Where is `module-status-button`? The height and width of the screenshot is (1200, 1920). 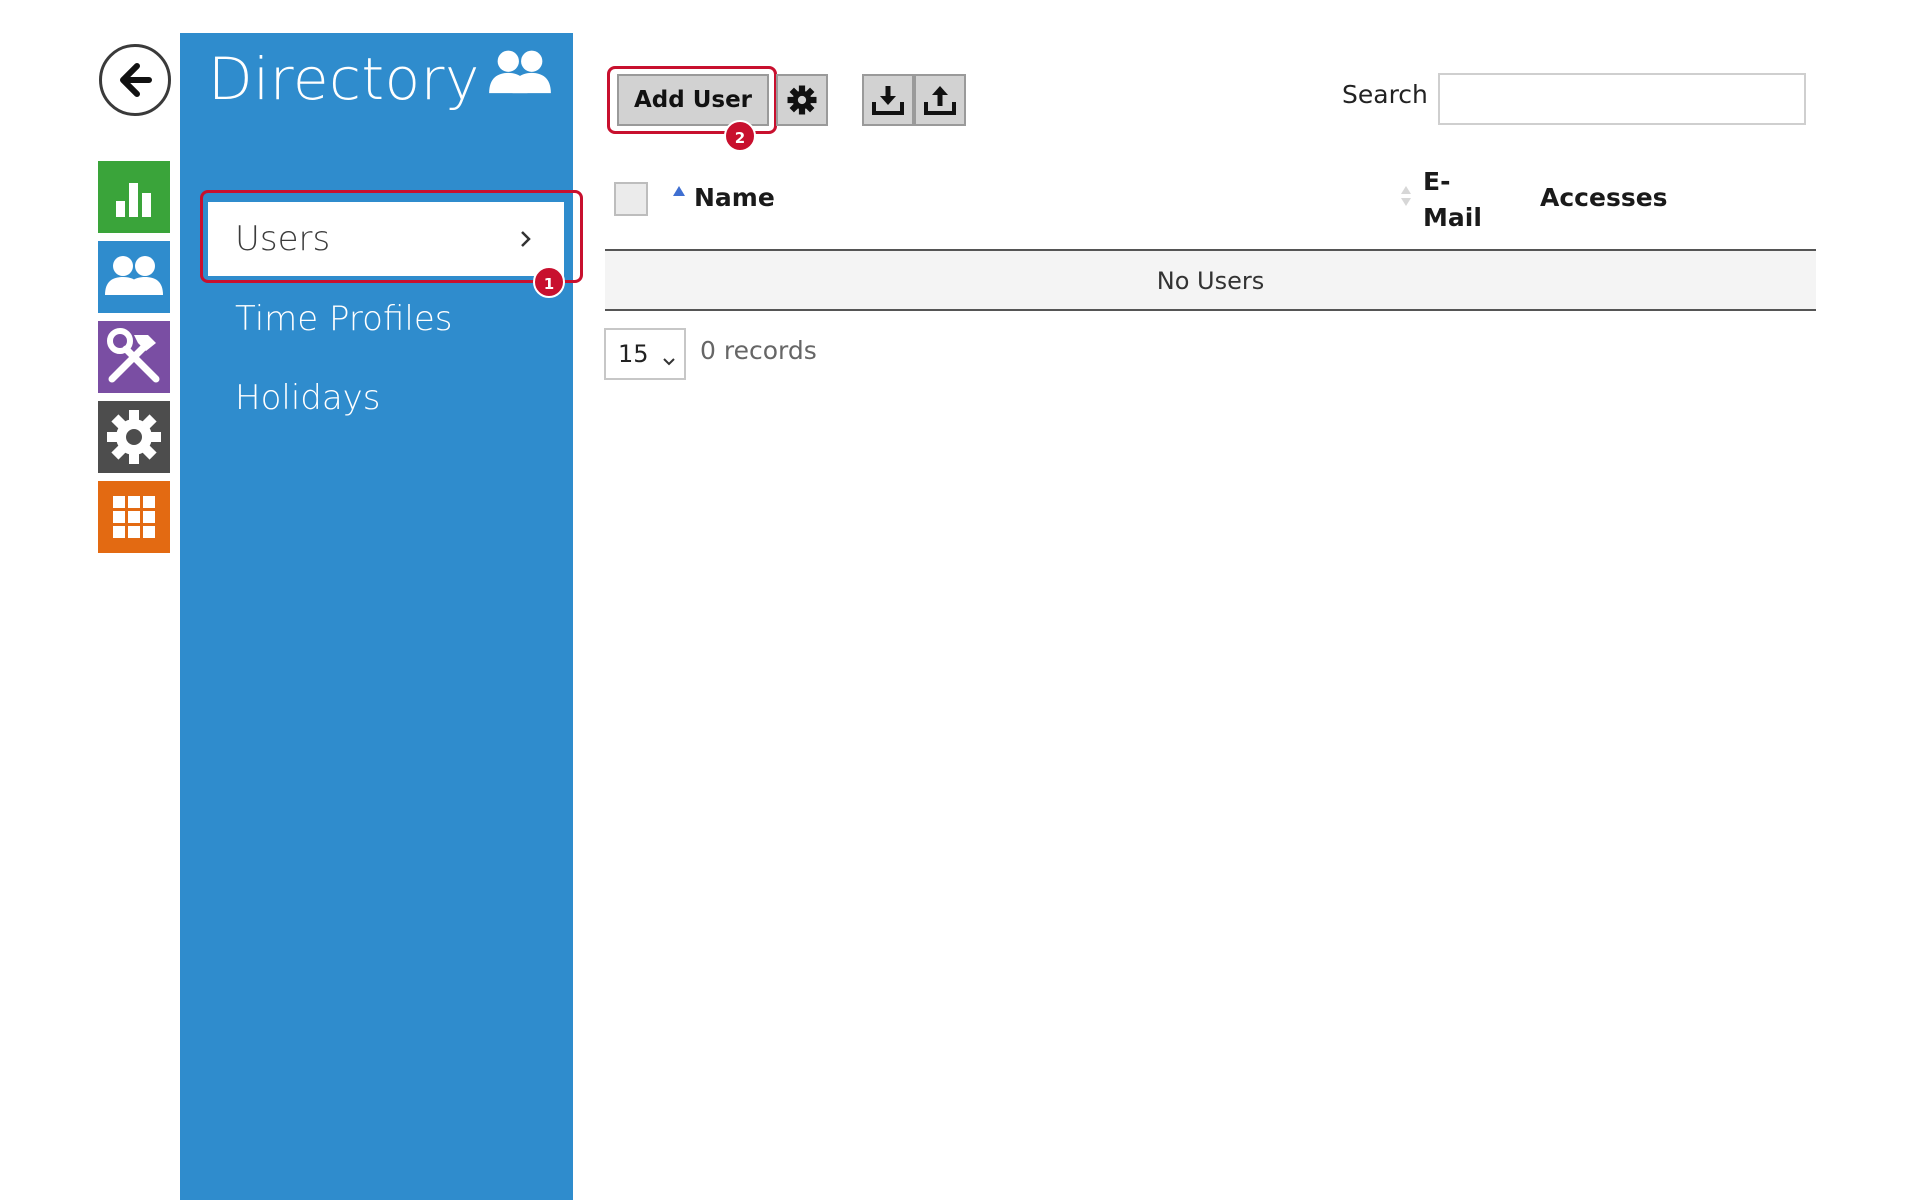 module-status-button is located at coordinates (134, 197).